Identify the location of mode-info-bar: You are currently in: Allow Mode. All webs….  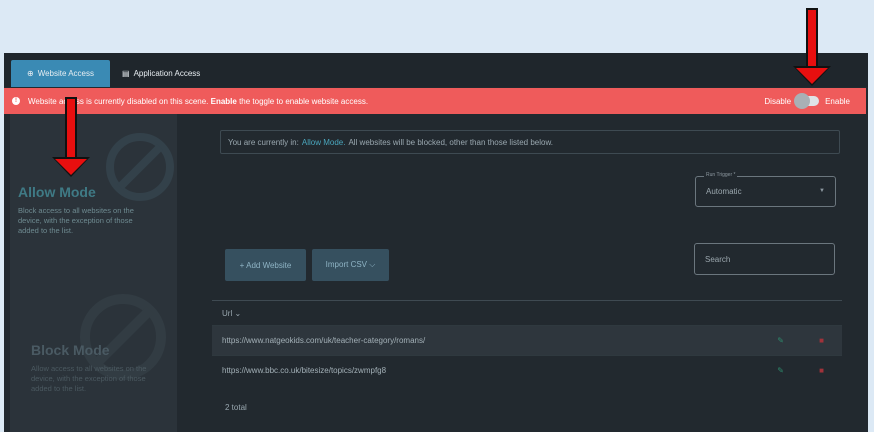
(530, 142).